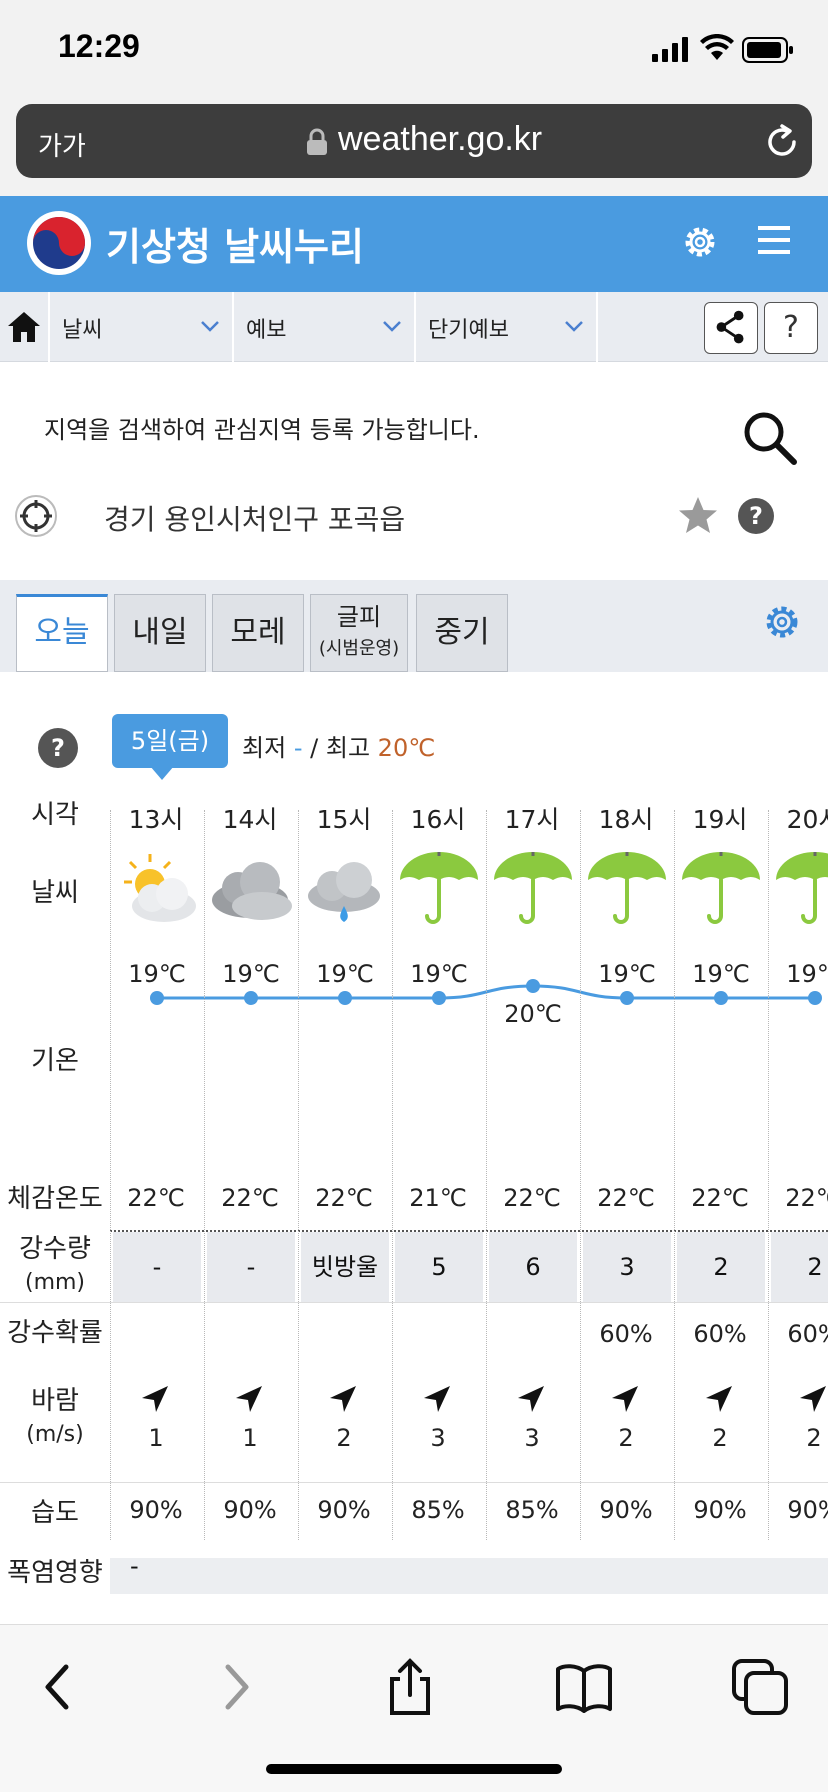 This screenshot has width=828, height=1792. Describe the element at coordinates (62, 633) in the screenshot. I see `tab-today: 오늘` at that location.